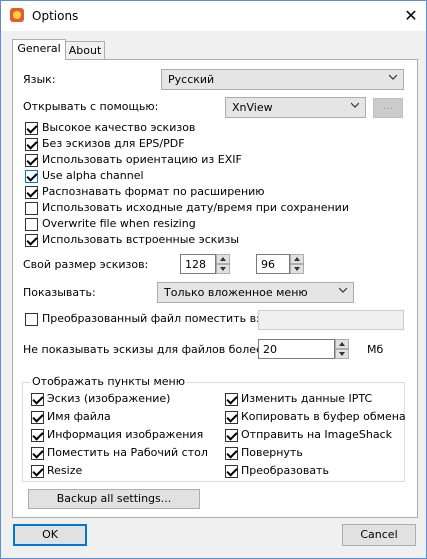 The height and width of the screenshot is (559, 427). I want to click on thumb-height-spinner, so click(297, 264).